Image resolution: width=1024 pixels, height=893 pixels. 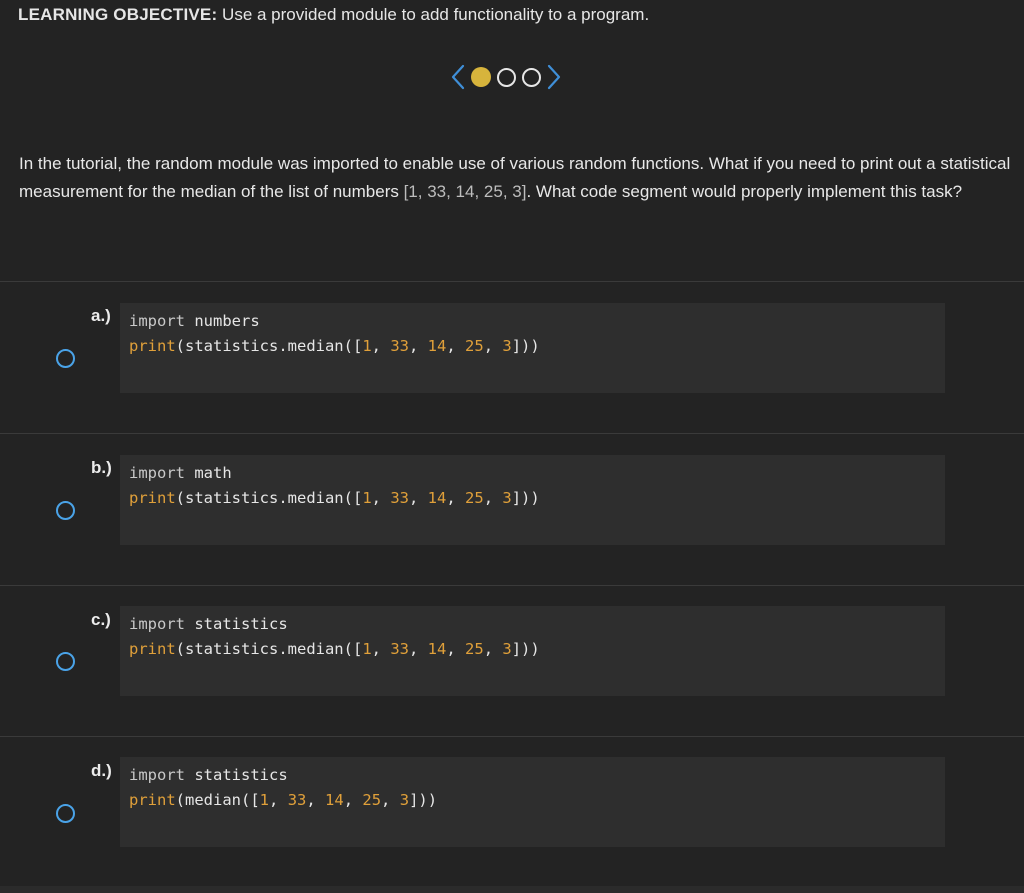 I want to click on code-line-2: print(median([1, 33, 14, 25, 3])), so click(x=283, y=800).